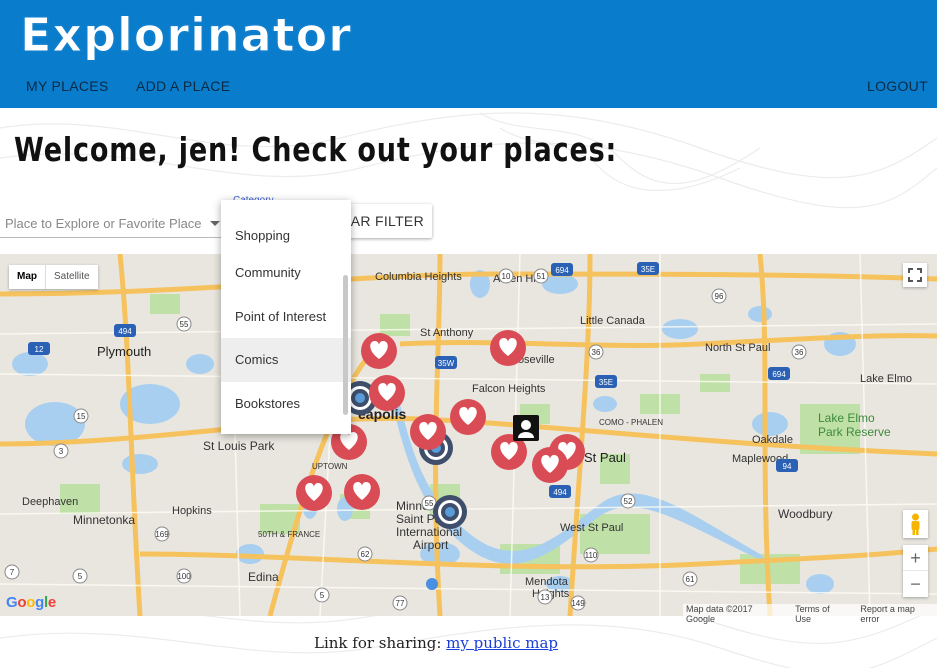 The height and width of the screenshot is (668, 937). Describe the element at coordinates (239, 446) in the screenshot. I see `label-st-louis-park: St Louis Park` at that location.